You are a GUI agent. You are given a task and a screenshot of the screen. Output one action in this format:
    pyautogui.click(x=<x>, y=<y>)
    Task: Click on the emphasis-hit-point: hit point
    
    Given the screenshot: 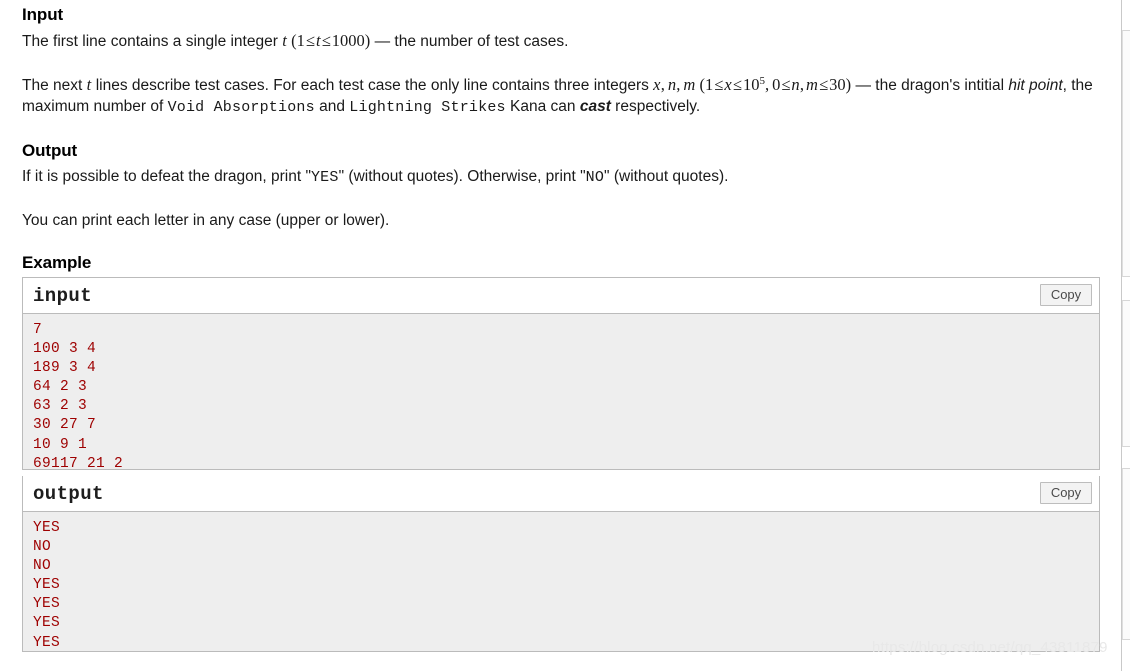 What is the action you would take?
    pyautogui.click(x=1035, y=85)
    